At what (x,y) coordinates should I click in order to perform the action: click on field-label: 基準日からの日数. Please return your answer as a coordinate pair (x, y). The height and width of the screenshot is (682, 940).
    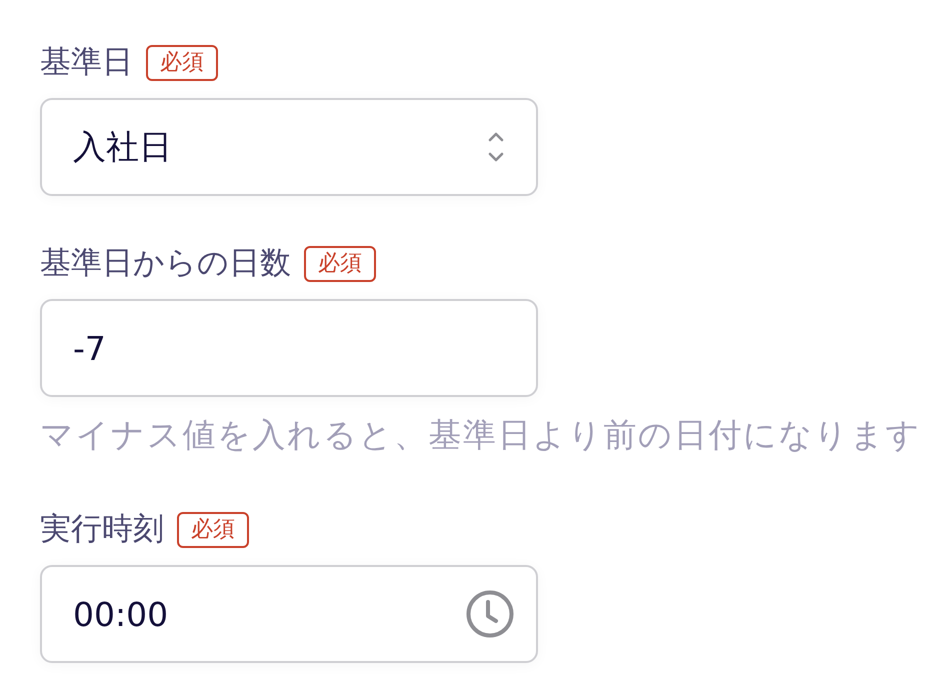
    Looking at the image, I should click on (165, 263).